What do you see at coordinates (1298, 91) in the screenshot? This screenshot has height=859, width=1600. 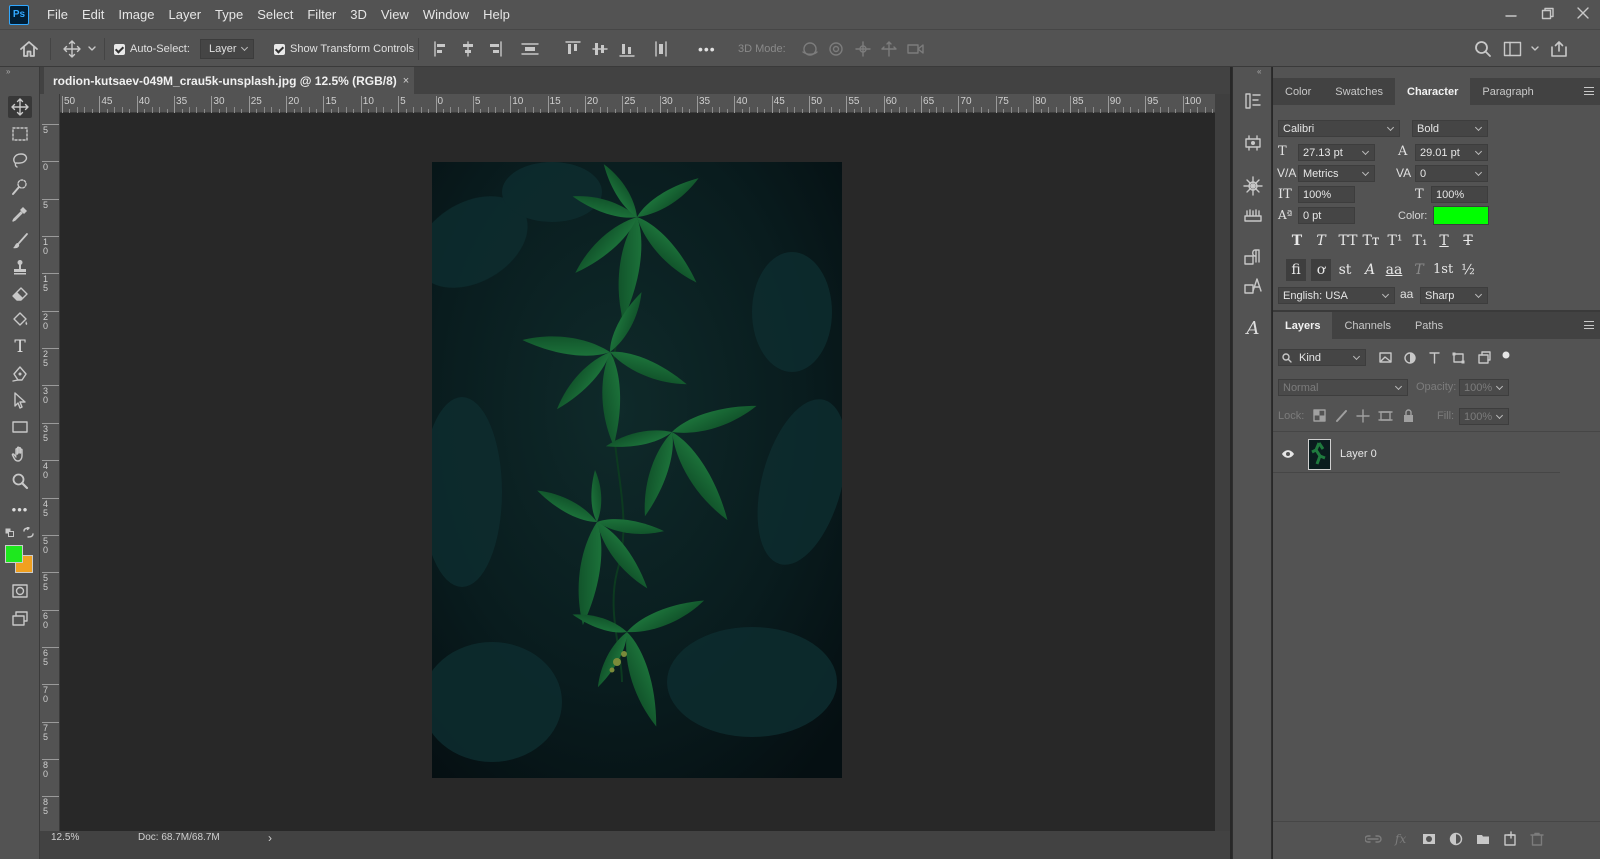 I see `tab-color: Color` at bounding box center [1298, 91].